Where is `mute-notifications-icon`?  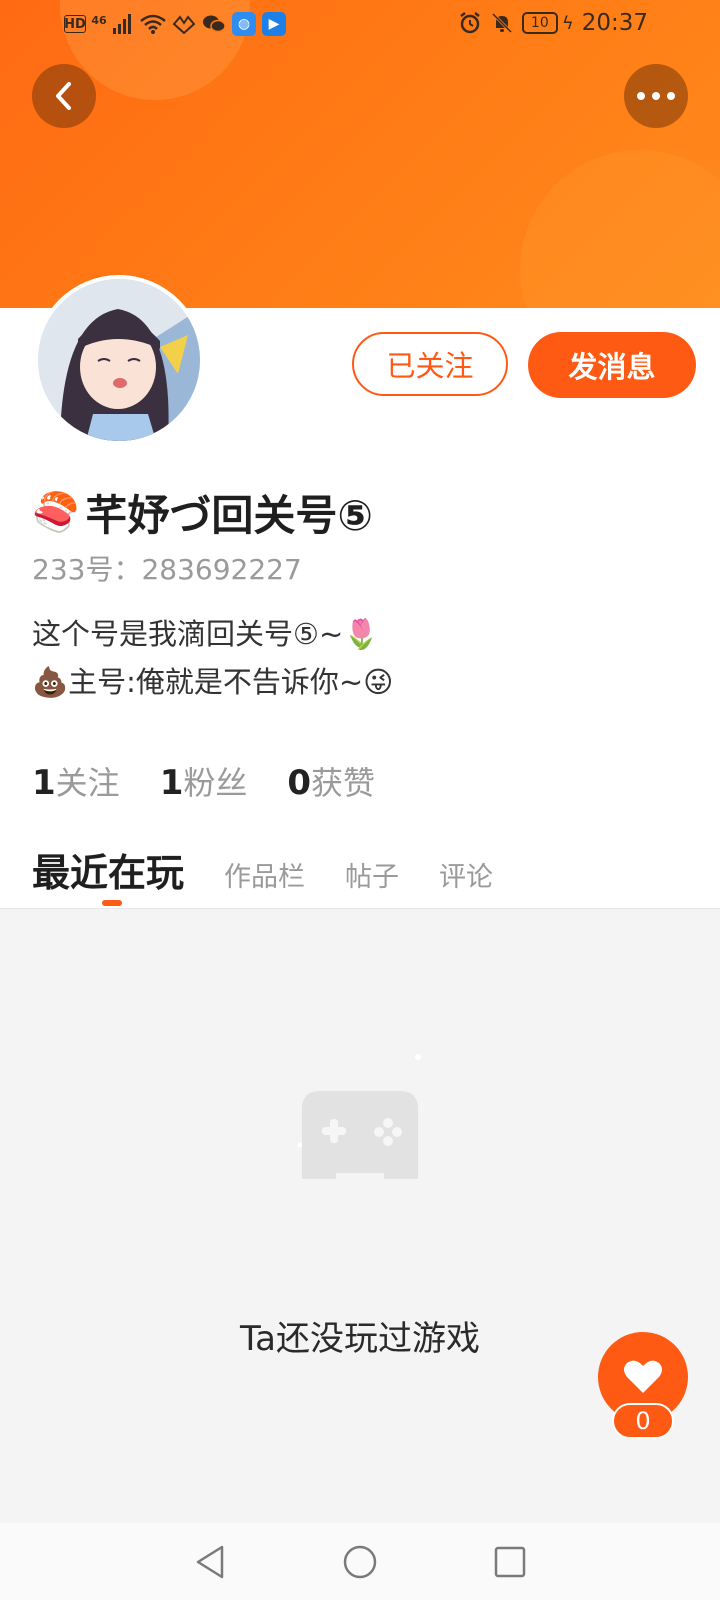 mute-notifications-icon is located at coordinates (501, 23).